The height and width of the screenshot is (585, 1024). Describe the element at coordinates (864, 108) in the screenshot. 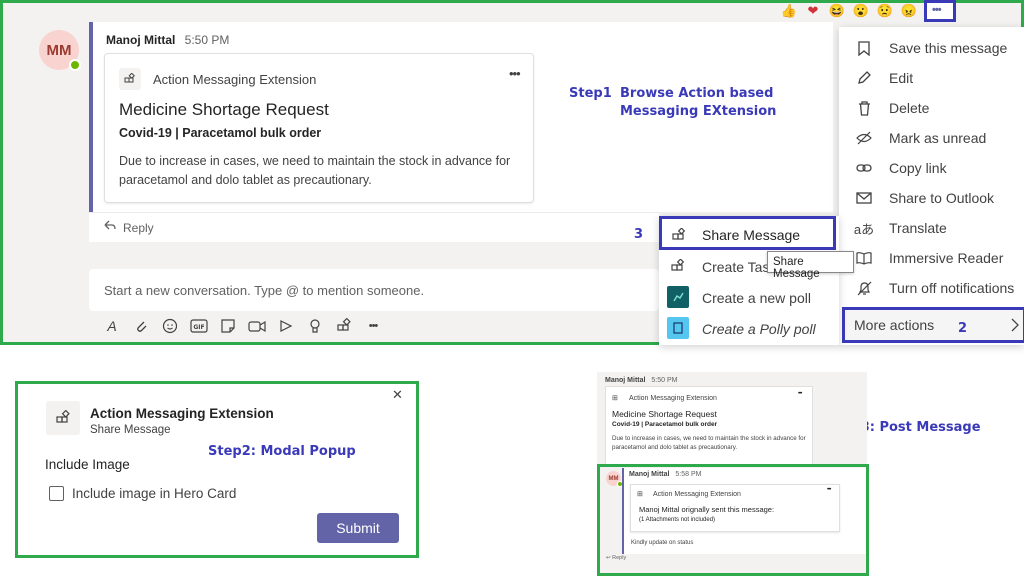

I see `trash-icon` at that location.